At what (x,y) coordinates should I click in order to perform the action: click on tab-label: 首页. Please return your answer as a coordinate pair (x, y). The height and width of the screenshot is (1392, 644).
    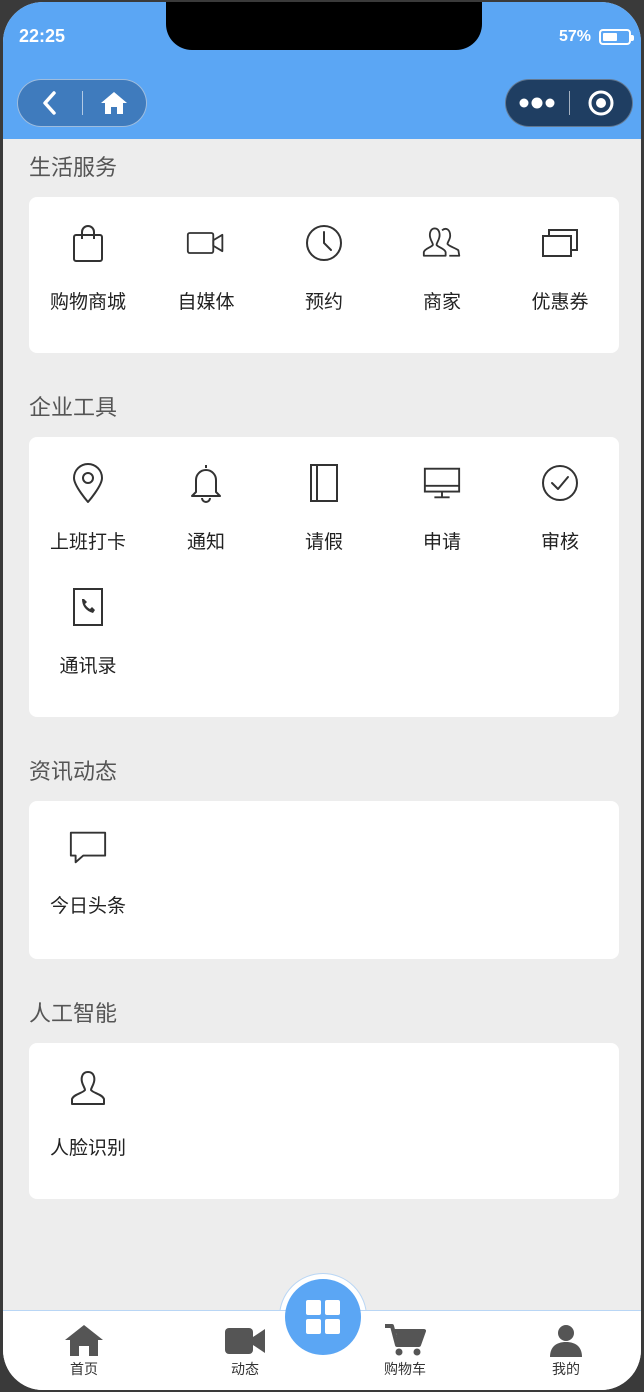
    Looking at the image, I should click on (84, 1370).